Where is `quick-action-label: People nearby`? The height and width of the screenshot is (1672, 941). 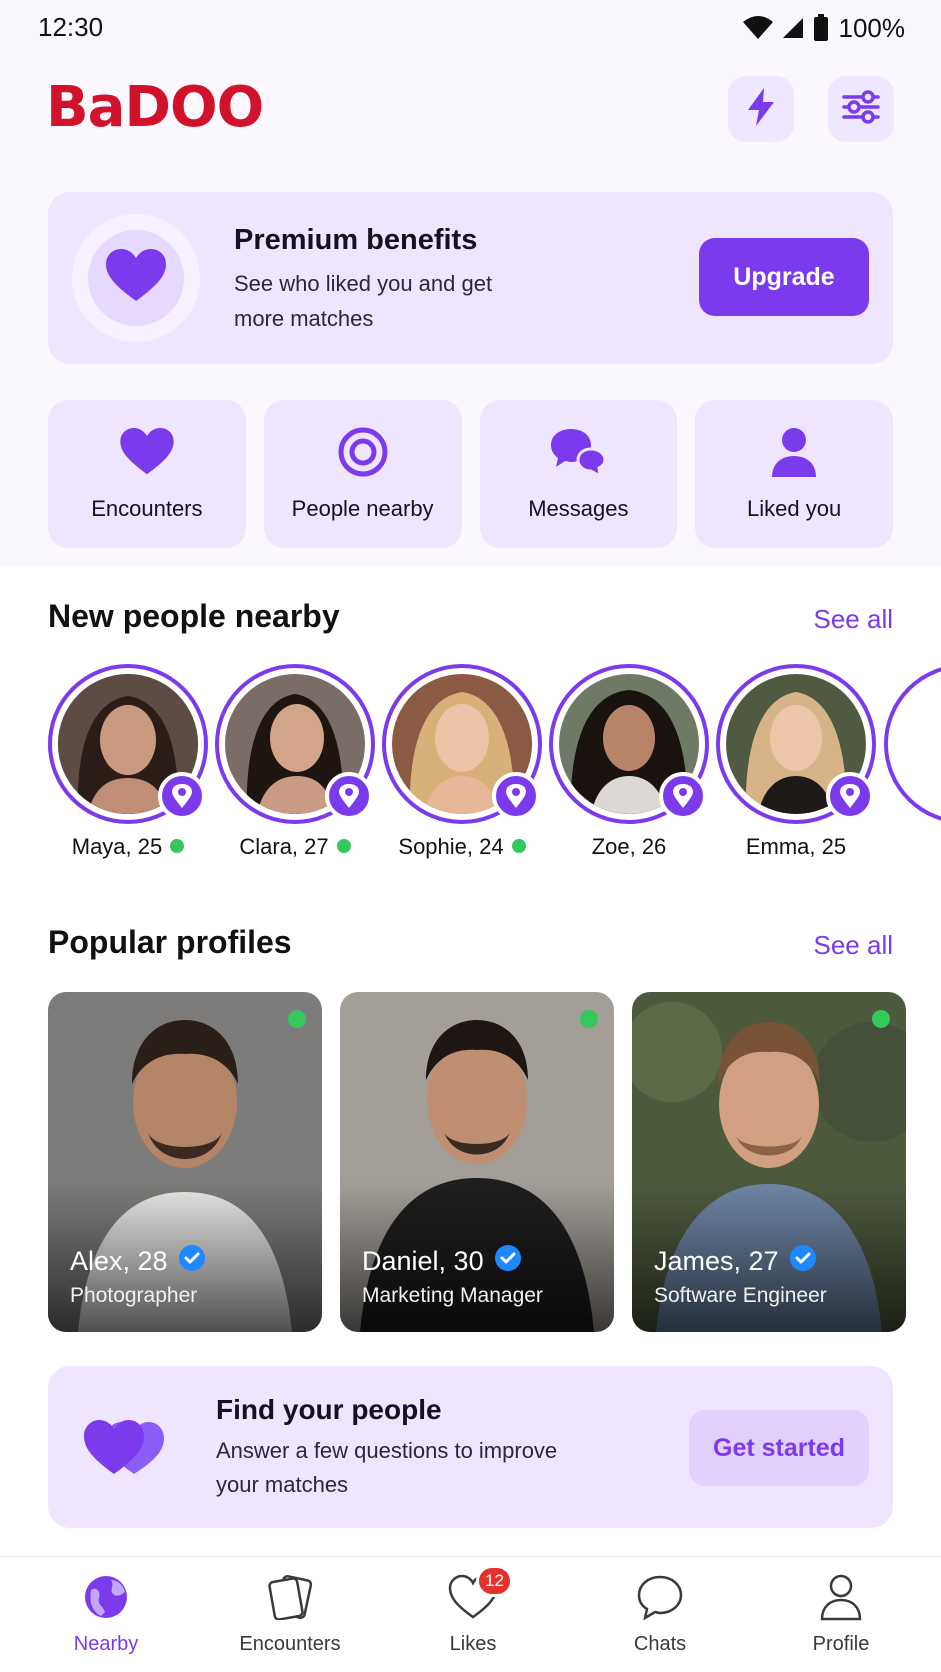 quick-action-label: People nearby is located at coordinates (362, 508).